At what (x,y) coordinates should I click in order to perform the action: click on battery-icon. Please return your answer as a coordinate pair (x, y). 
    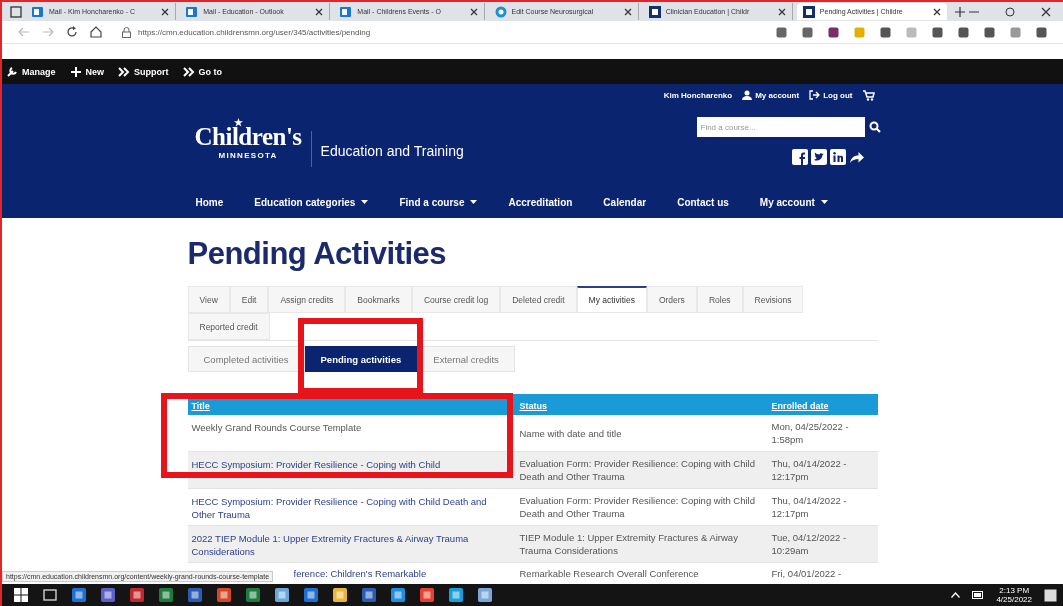
    Looking at the image, I should click on (978, 595).